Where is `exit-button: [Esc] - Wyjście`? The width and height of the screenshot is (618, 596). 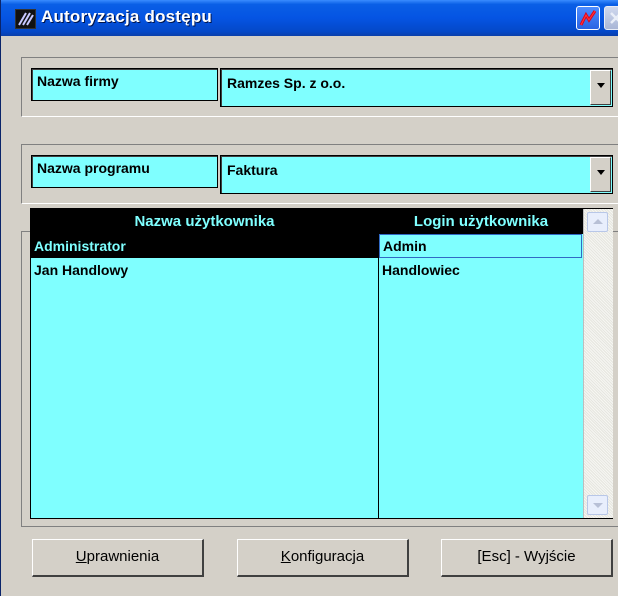 exit-button: [Esc] - Wyjście is located at coordinates (527, 558).